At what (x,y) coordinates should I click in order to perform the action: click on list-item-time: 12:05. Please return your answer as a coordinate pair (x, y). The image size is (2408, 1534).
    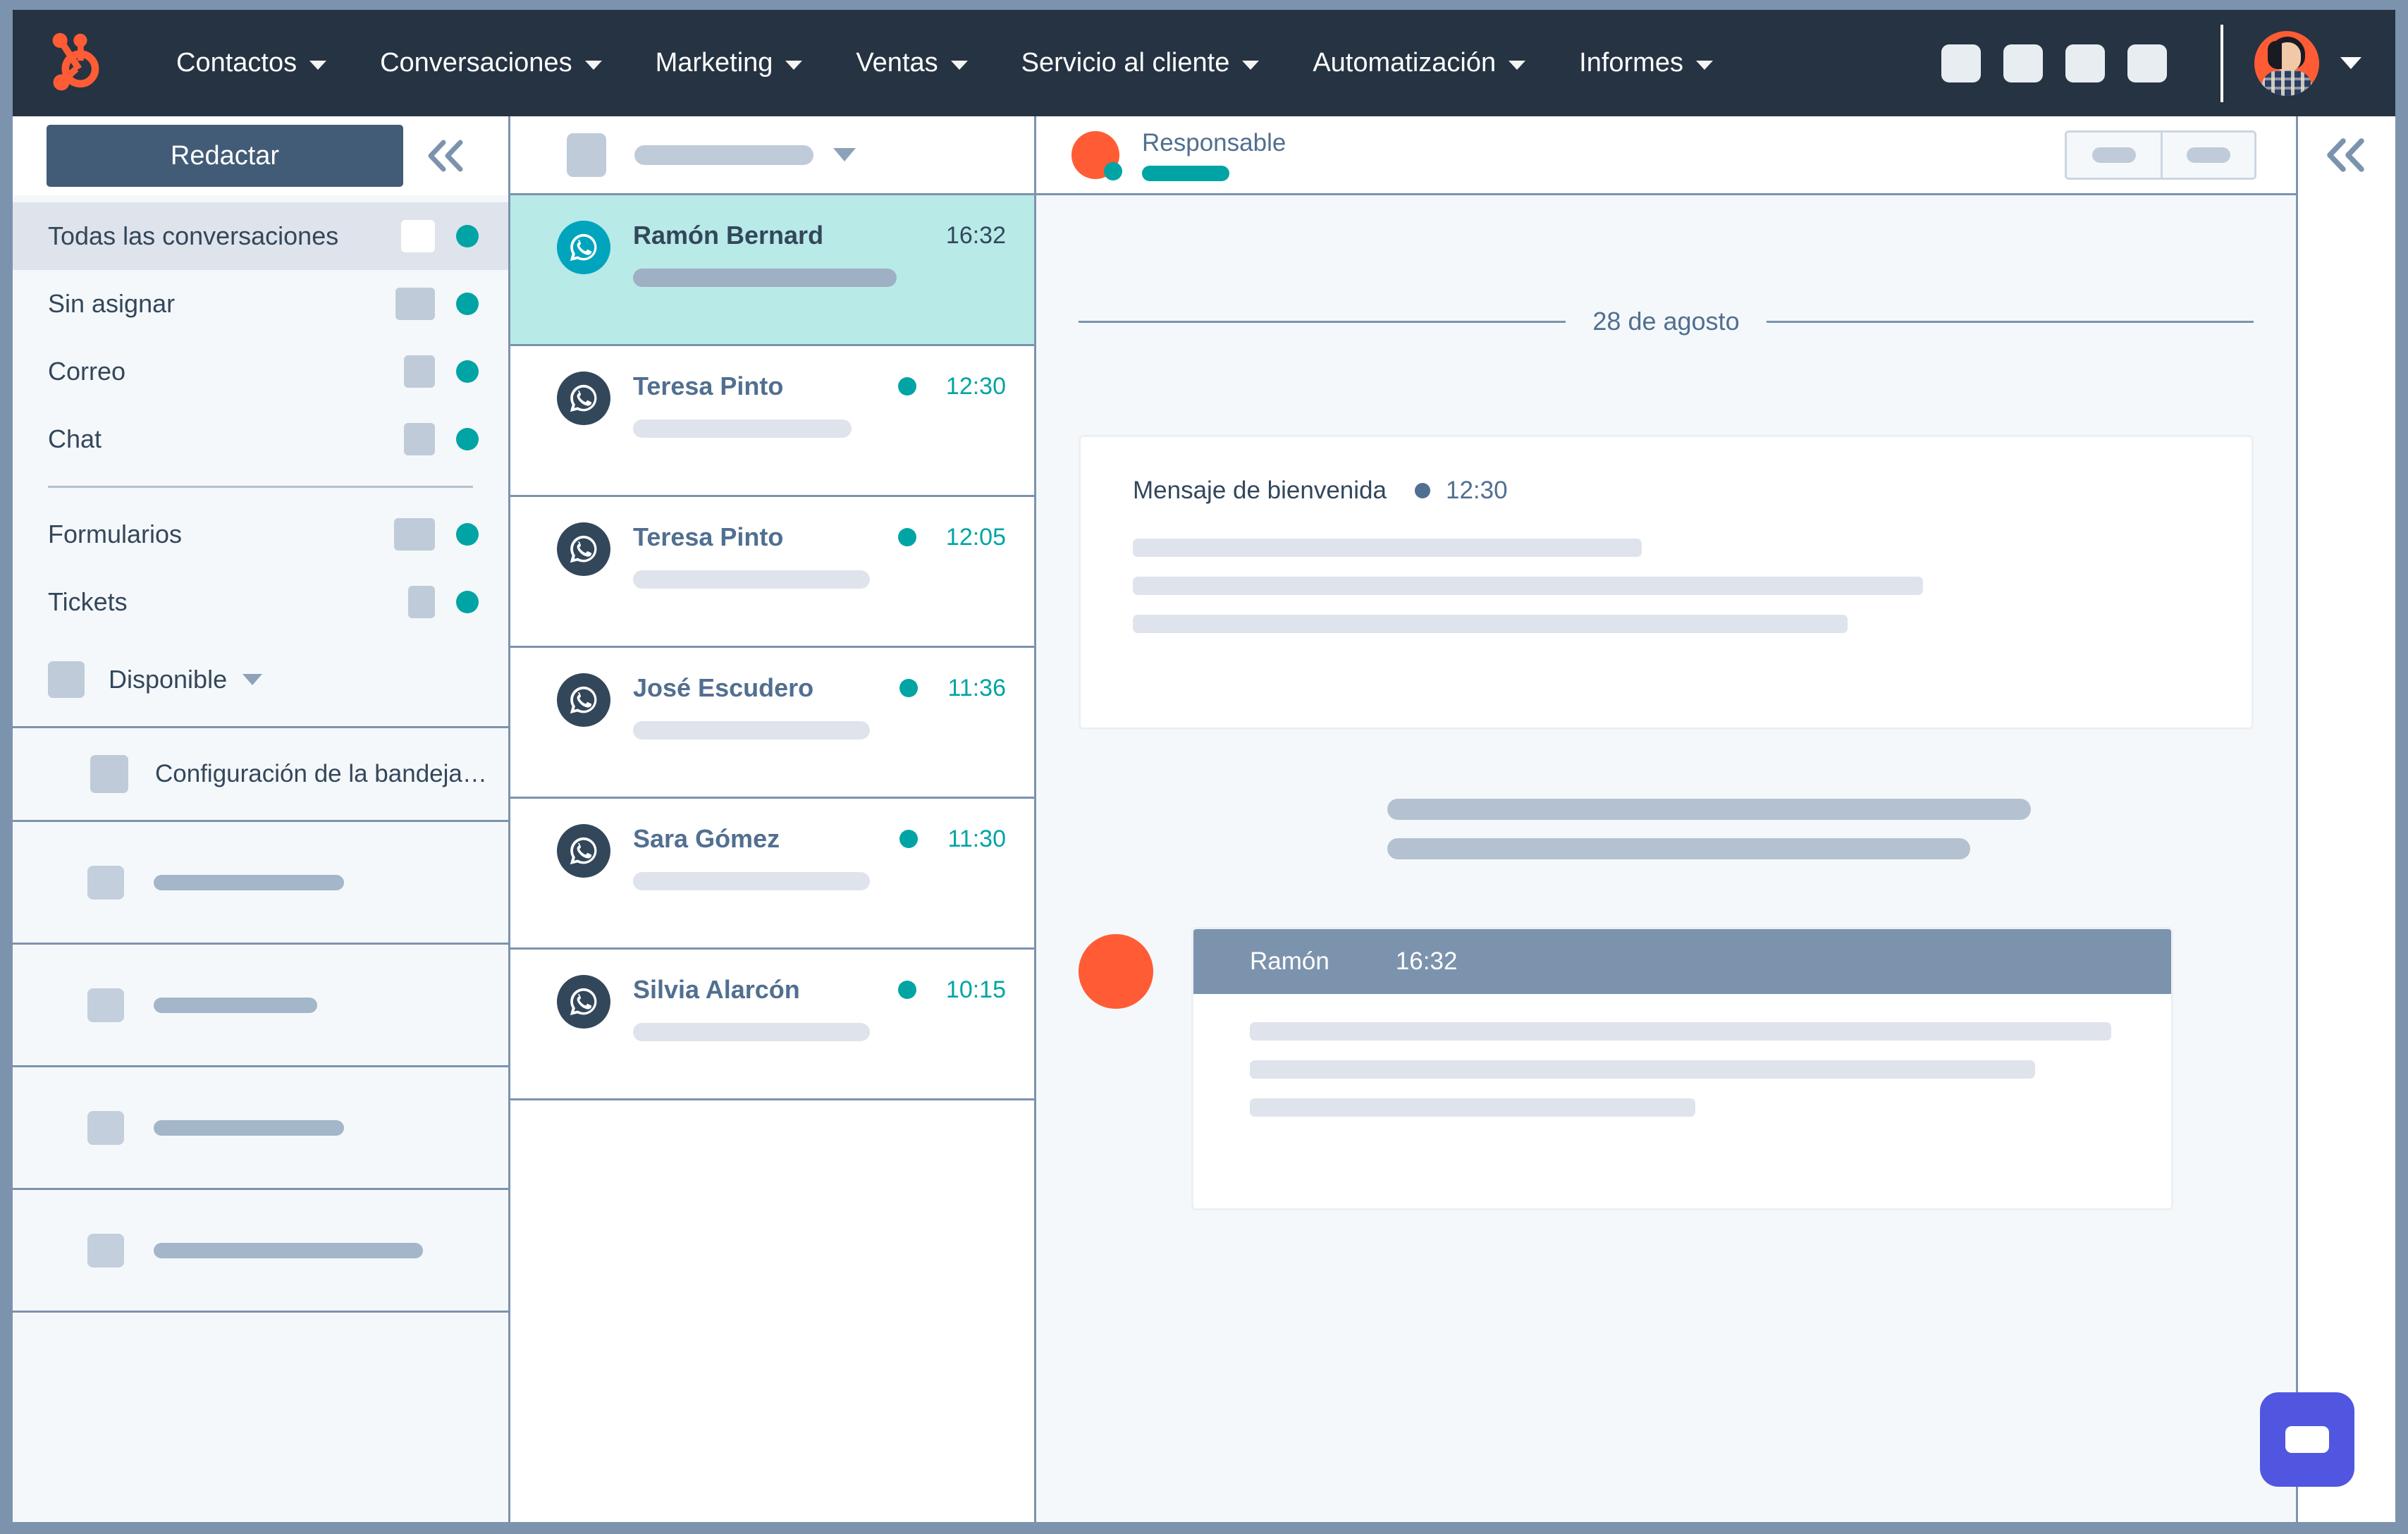
    Looking at the image, I should click on (976, 537).